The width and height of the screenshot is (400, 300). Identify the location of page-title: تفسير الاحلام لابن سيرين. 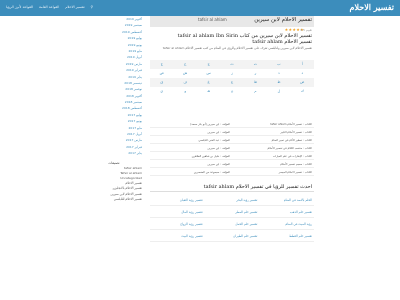
(283, 20).